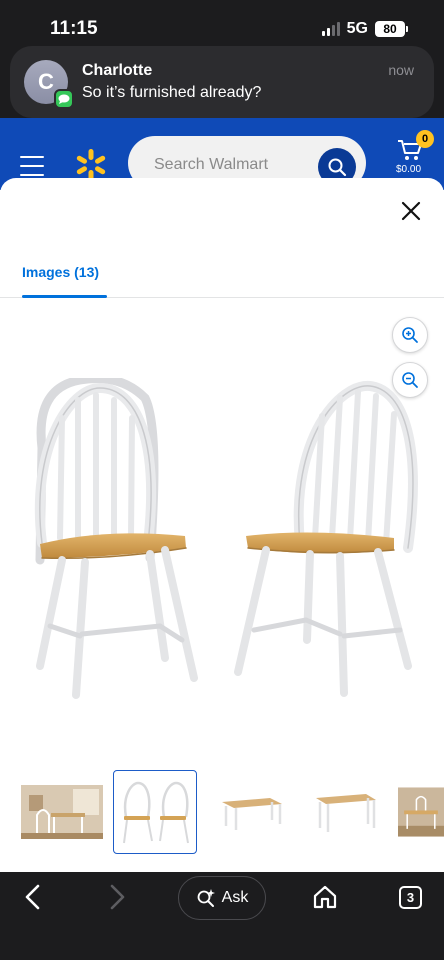 The height and width of the screenshot is (960, 444). Describe the element at coordinates (172, 92) in the screenshot. I see `notification-message: So it’s furnished already?` at that location.